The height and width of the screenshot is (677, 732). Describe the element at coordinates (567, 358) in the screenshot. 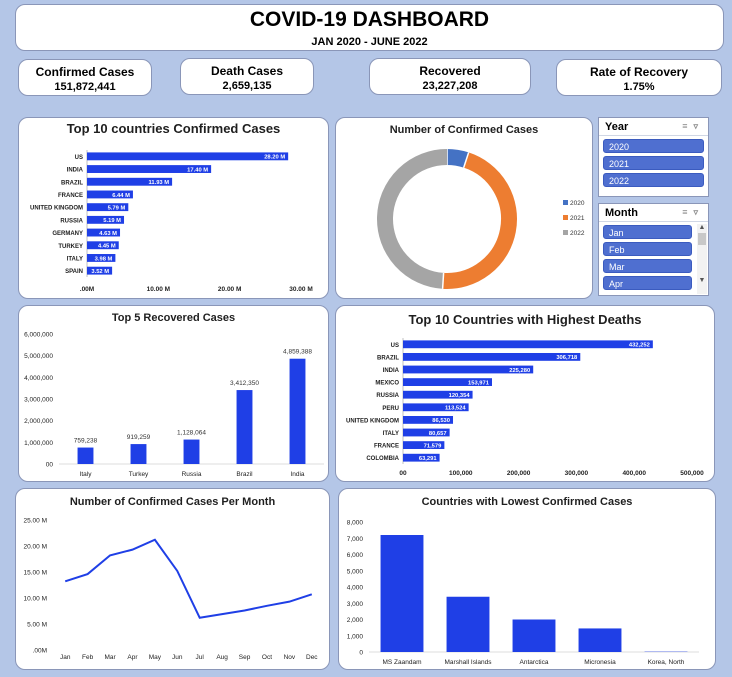

I see `data-label: 306,718` at that location.